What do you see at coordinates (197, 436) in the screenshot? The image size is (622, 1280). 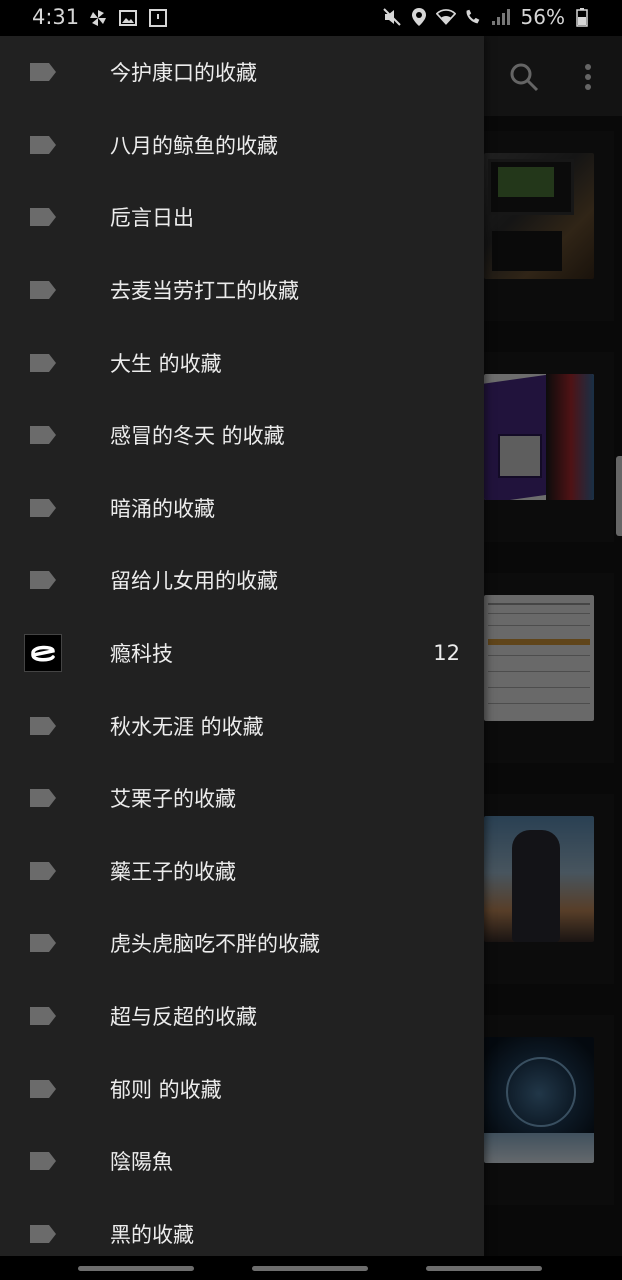 I see `drawer-item-label: 感冒的冬天 的收藏` at bounding box center [197, 436].